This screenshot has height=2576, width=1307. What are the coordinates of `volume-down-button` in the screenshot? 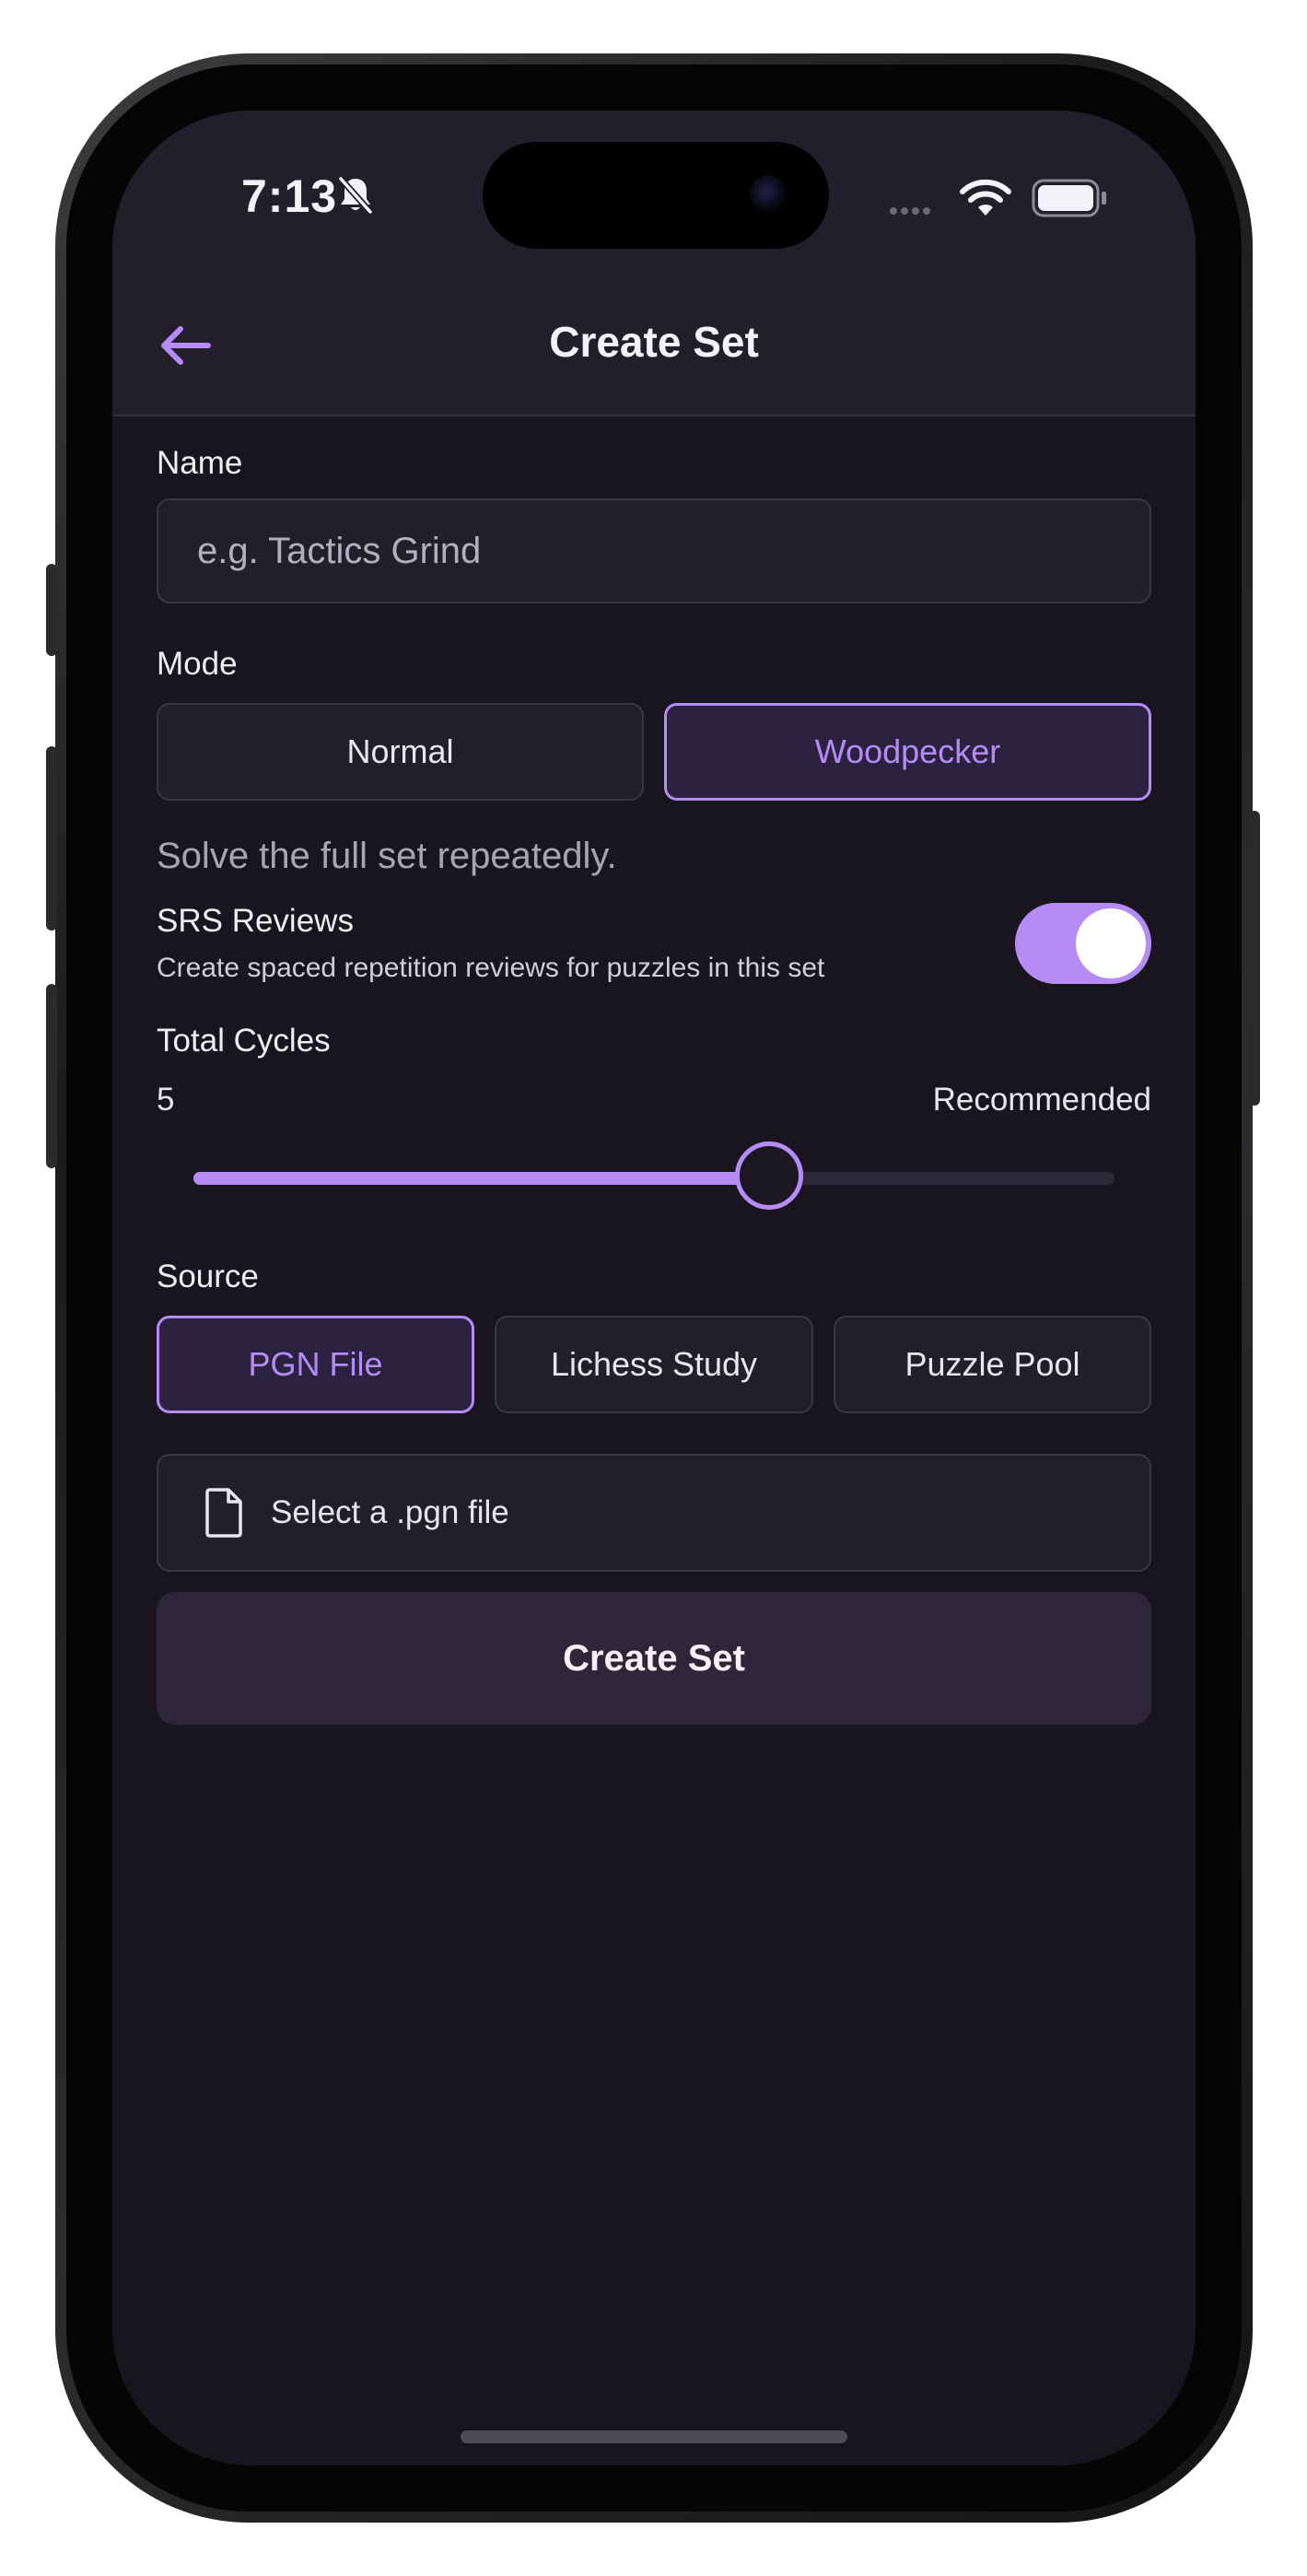 It's located at (52, 1076).